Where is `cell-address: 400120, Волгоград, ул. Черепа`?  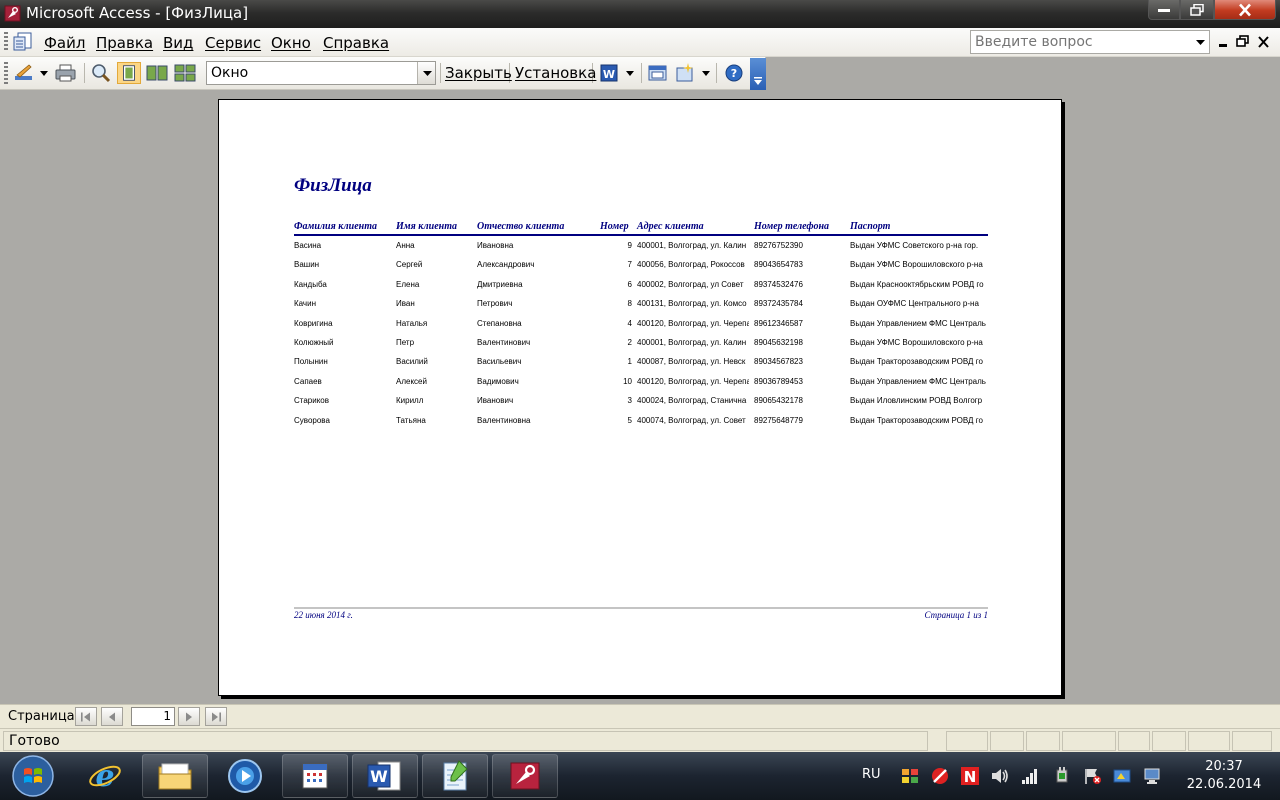
cell-address: 400120, Волгоград, ул. Черепа is located at coordinates (693, 323).